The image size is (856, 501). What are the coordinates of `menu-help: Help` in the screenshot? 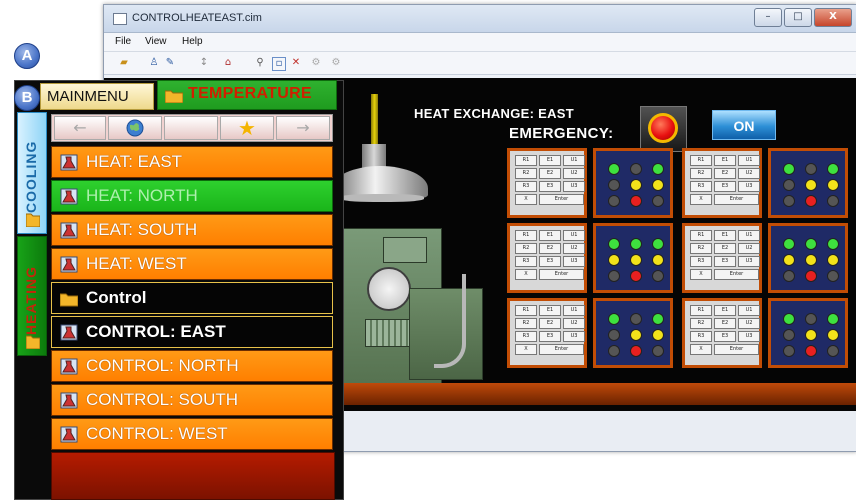 It's located at (192, 41).